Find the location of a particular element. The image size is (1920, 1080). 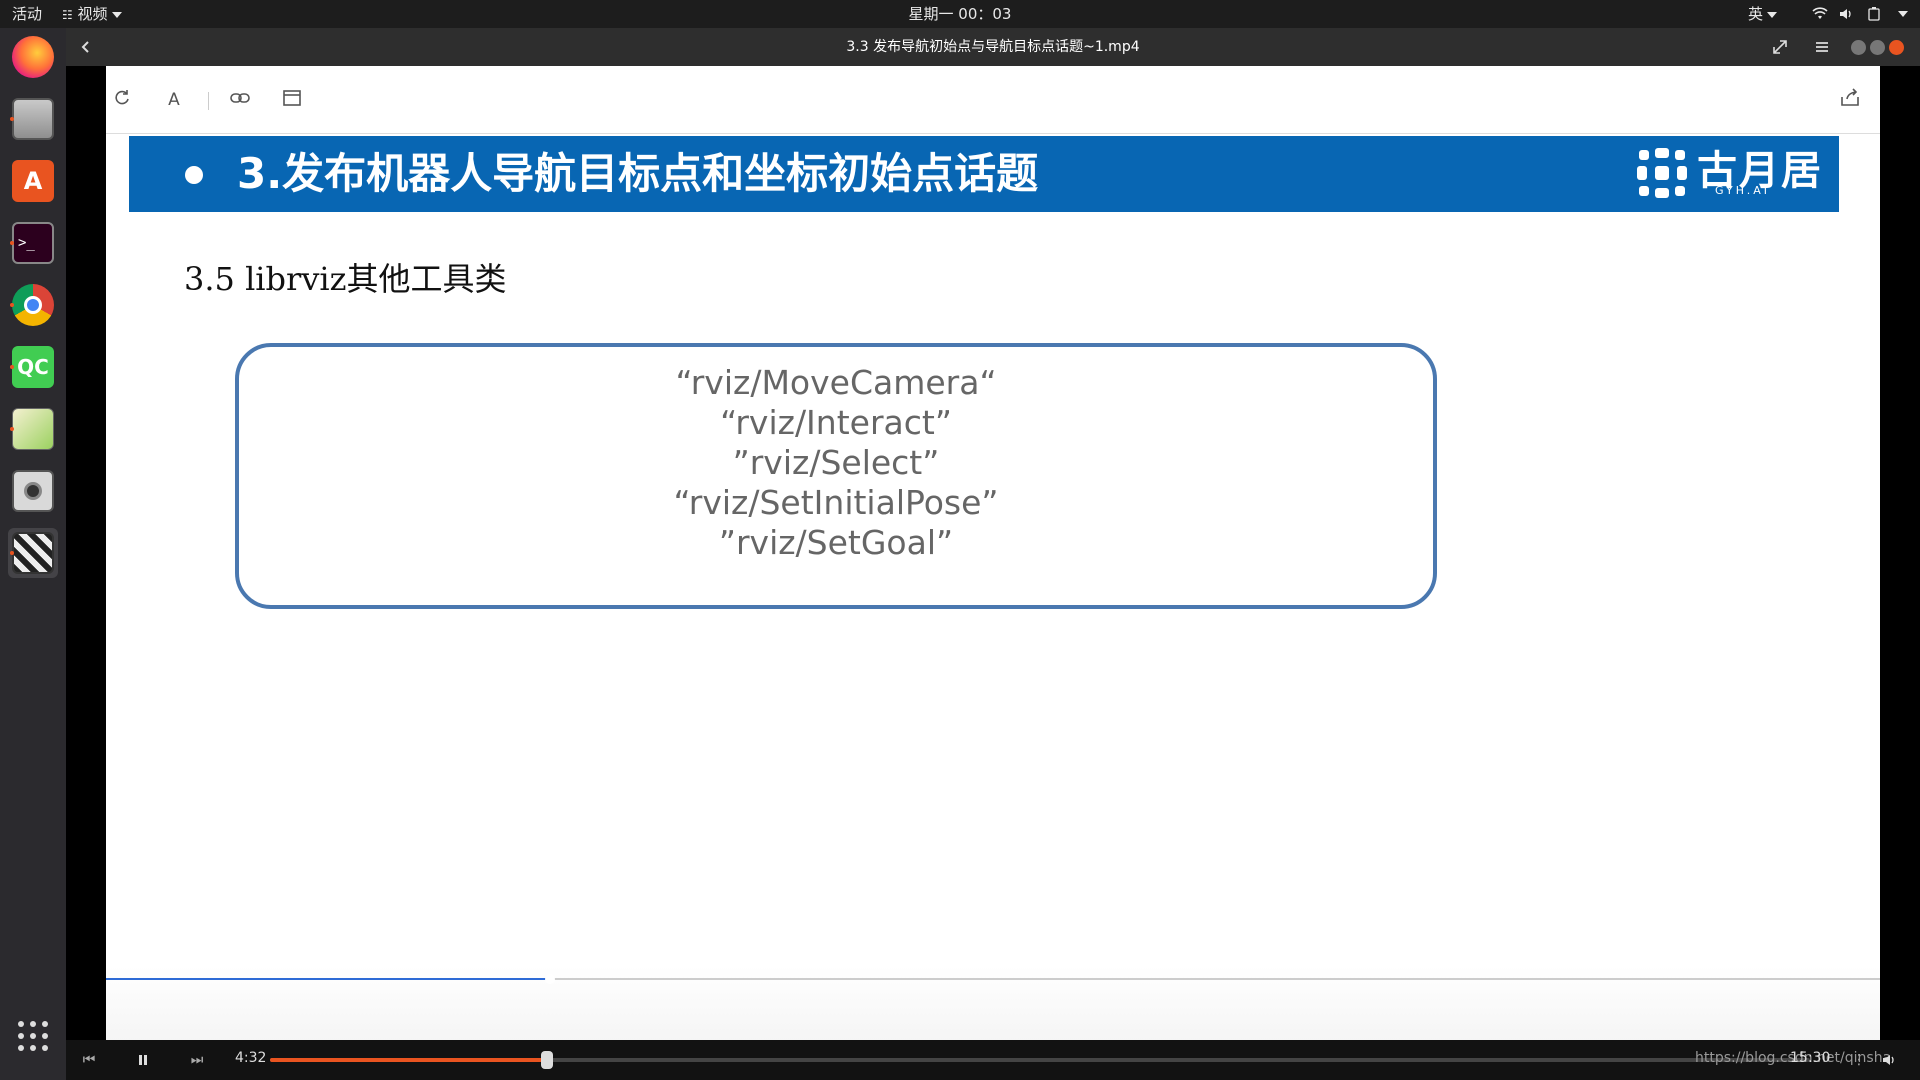

refresh-icon is located at coordinates (122, 100).